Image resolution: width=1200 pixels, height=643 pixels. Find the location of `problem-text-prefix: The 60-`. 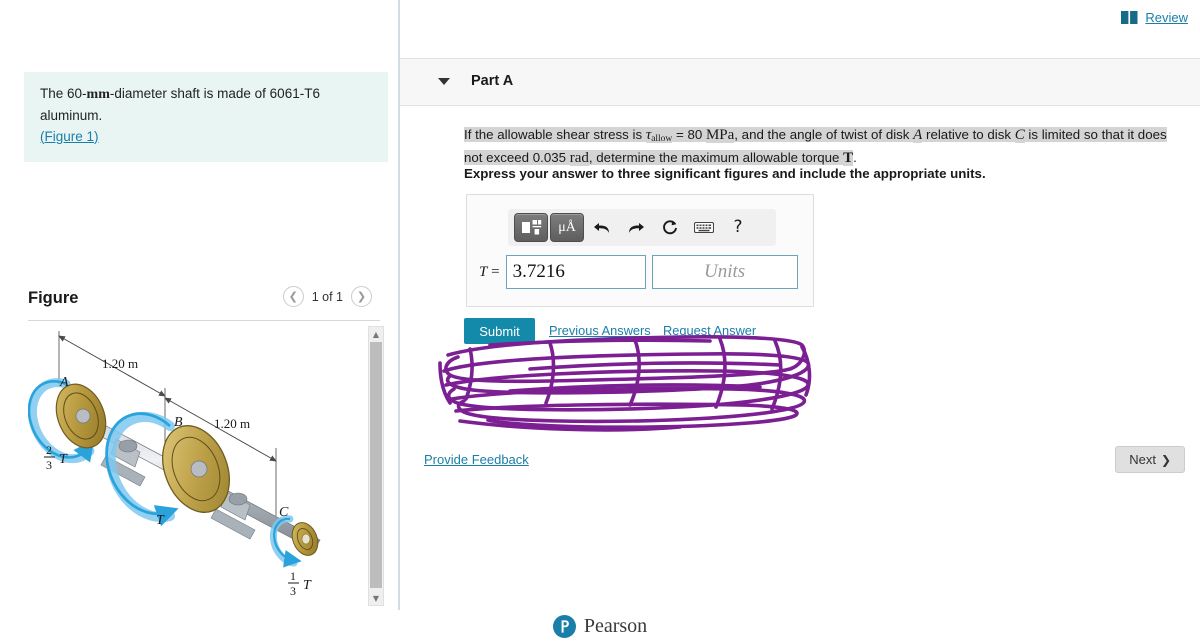

problem-text-prefix: The 60- is located at coordinates (63, 93).